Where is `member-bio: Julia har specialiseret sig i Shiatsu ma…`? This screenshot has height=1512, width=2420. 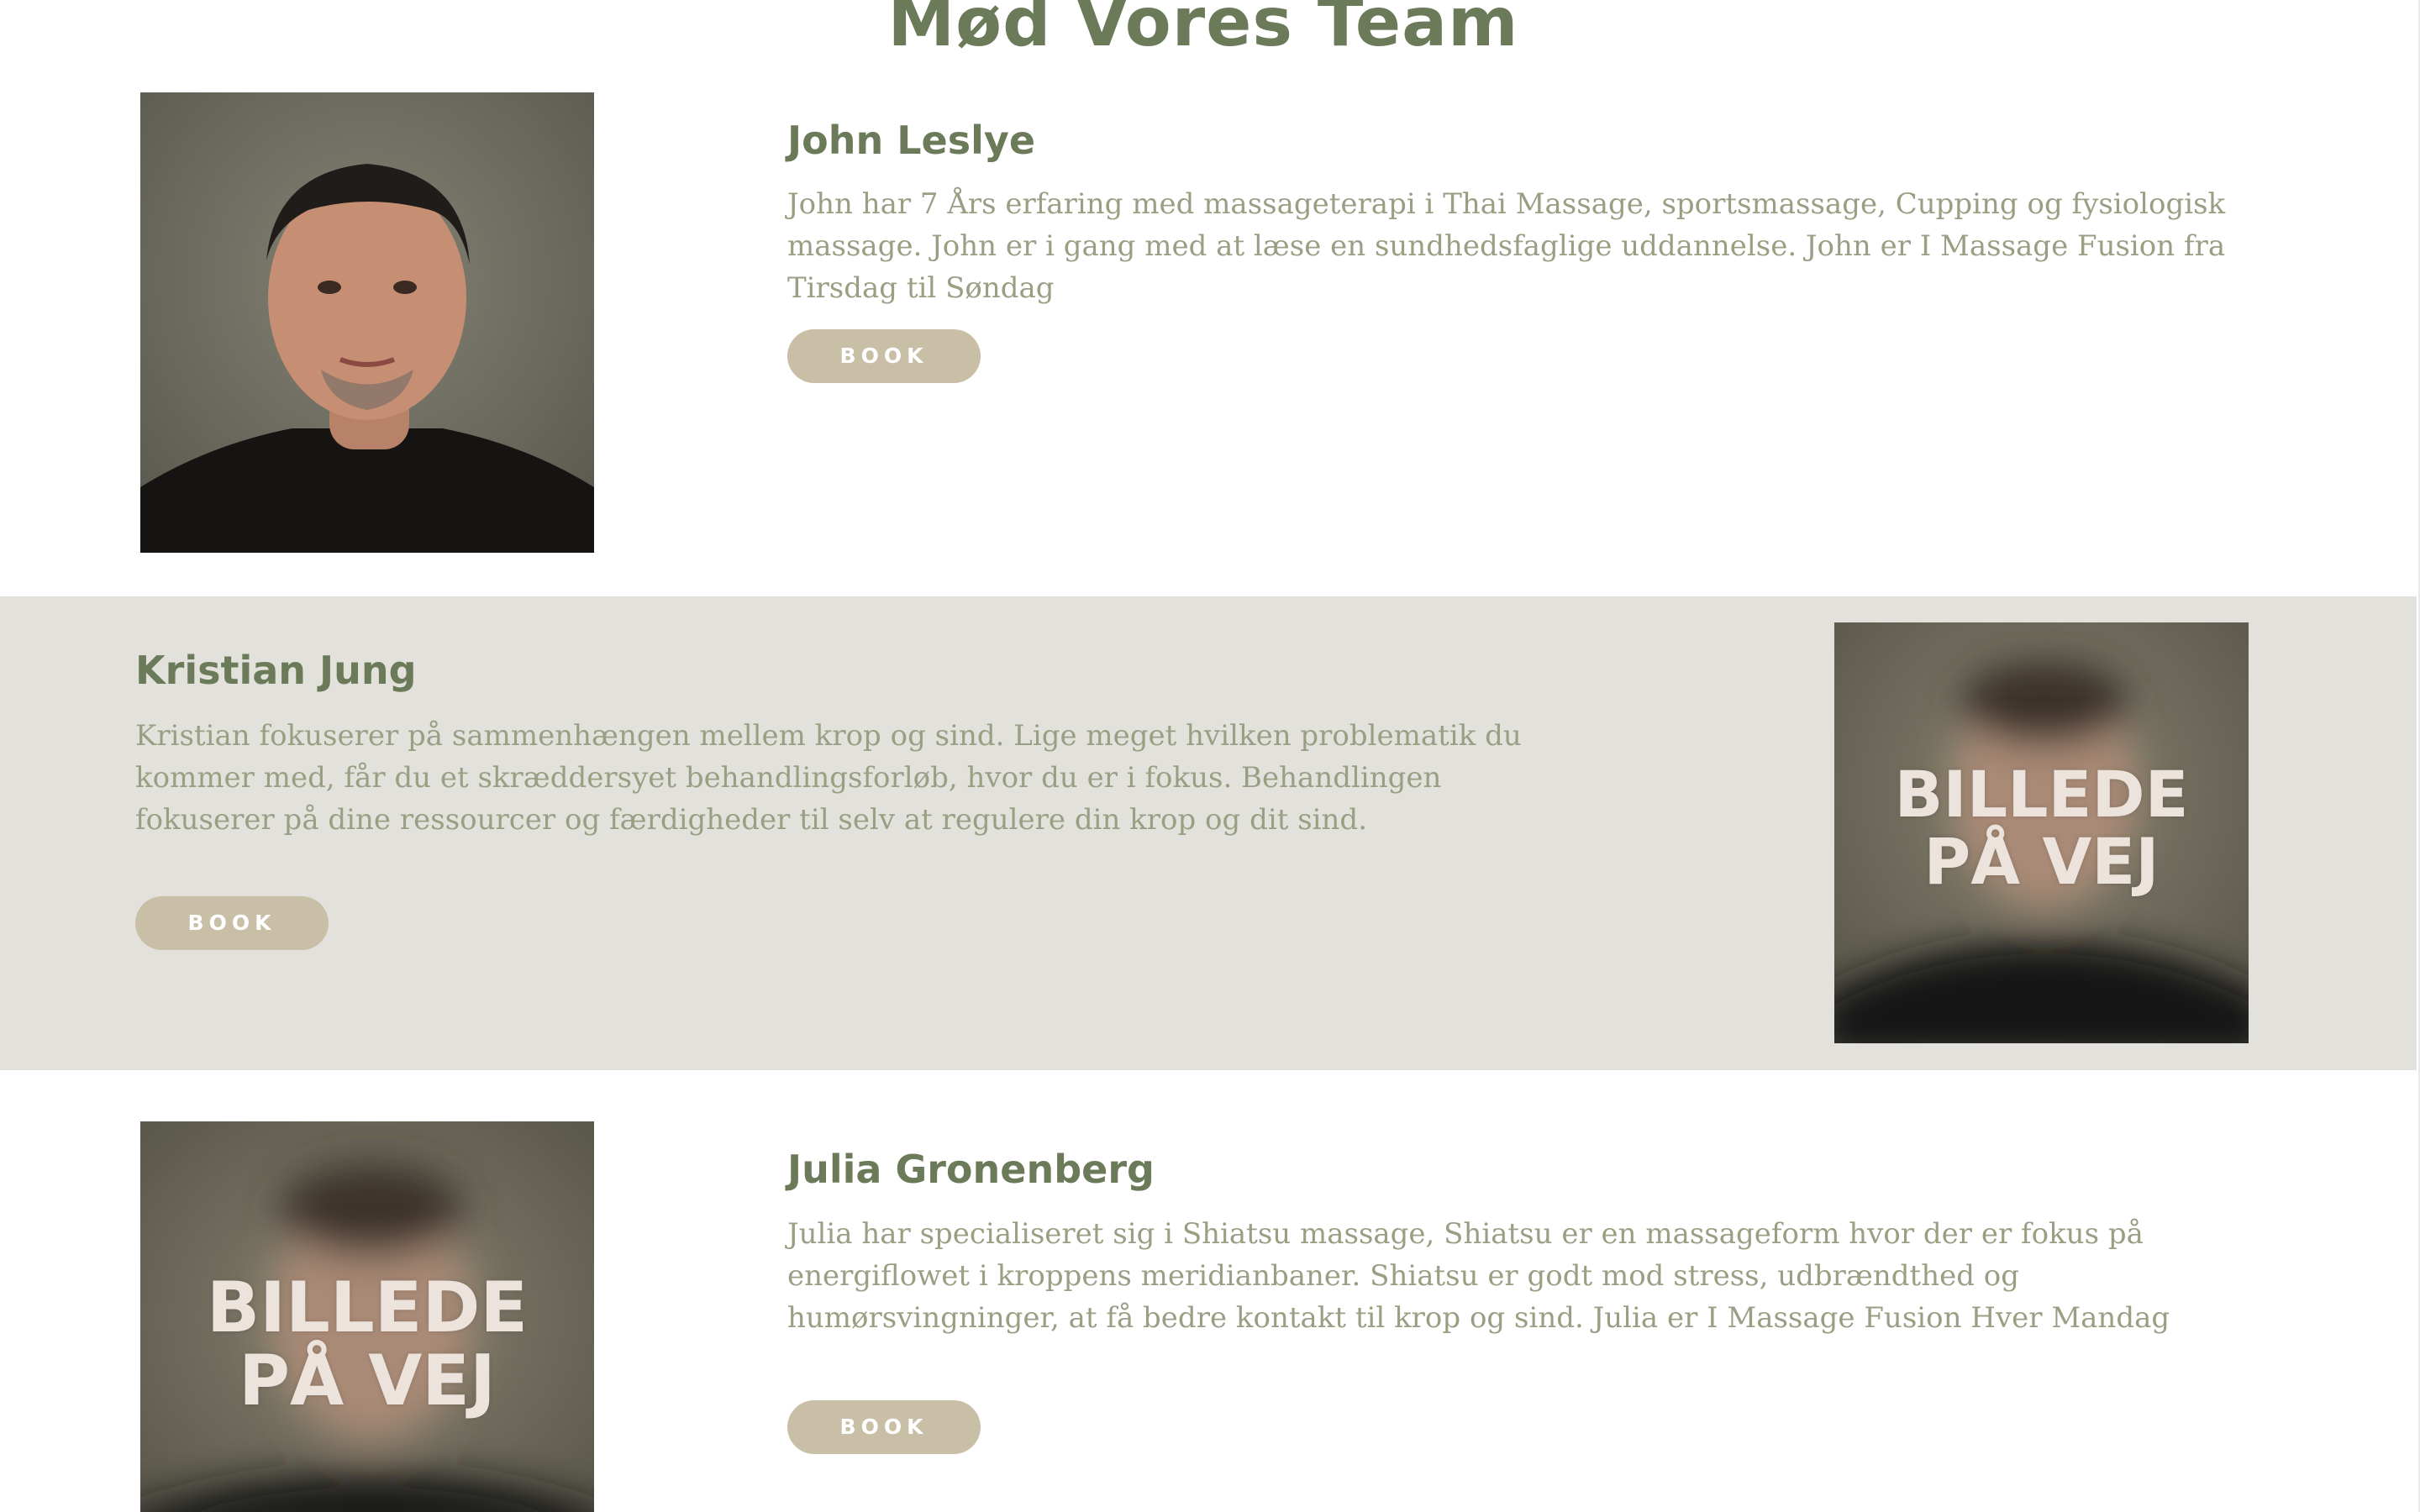
member-bio: Julia har specialiseret sig i Shiatsu ma… is located at coordinates (1478, 1276).